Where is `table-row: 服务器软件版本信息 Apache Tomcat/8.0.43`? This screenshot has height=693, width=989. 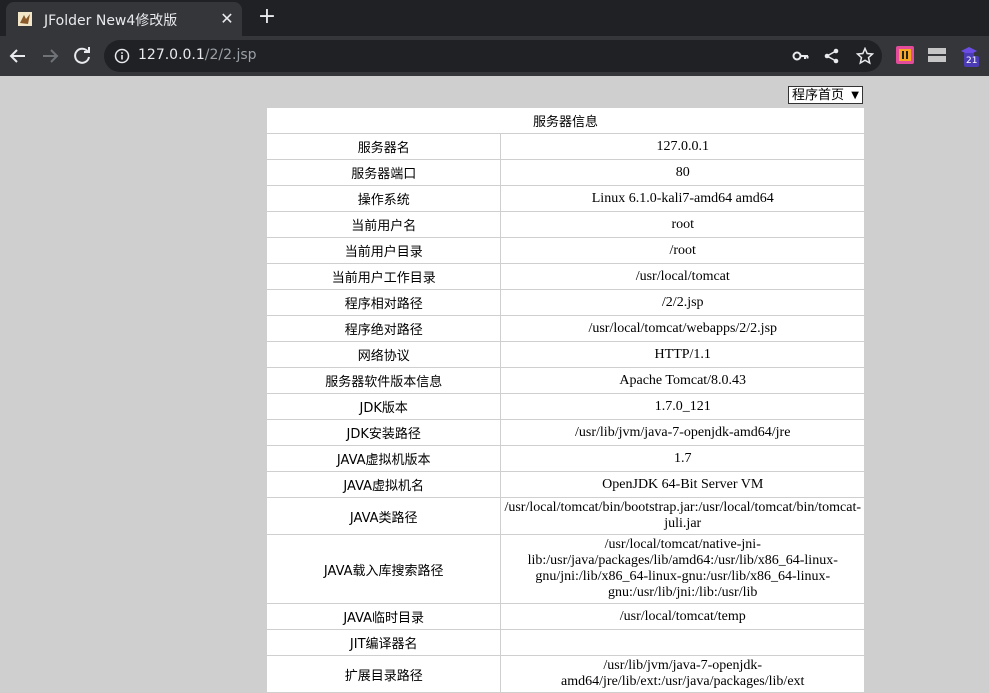
table-row: 服务器软件版本信息 Apache Tomcat/8.0.43 is located at coordinates (565, 380).